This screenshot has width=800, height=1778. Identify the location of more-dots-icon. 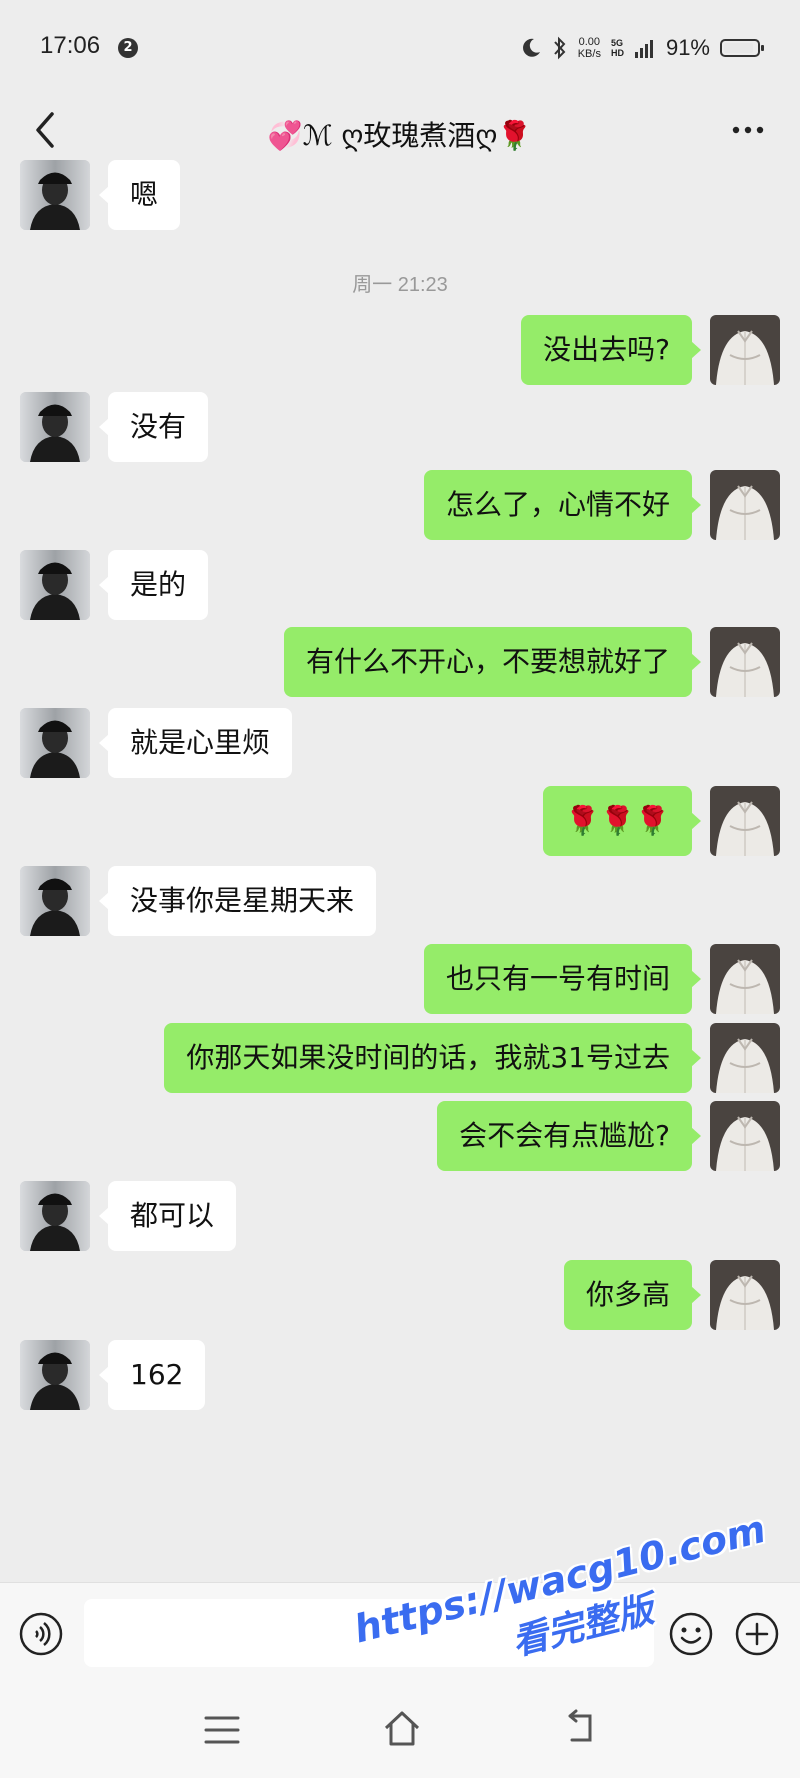
(748, 130).